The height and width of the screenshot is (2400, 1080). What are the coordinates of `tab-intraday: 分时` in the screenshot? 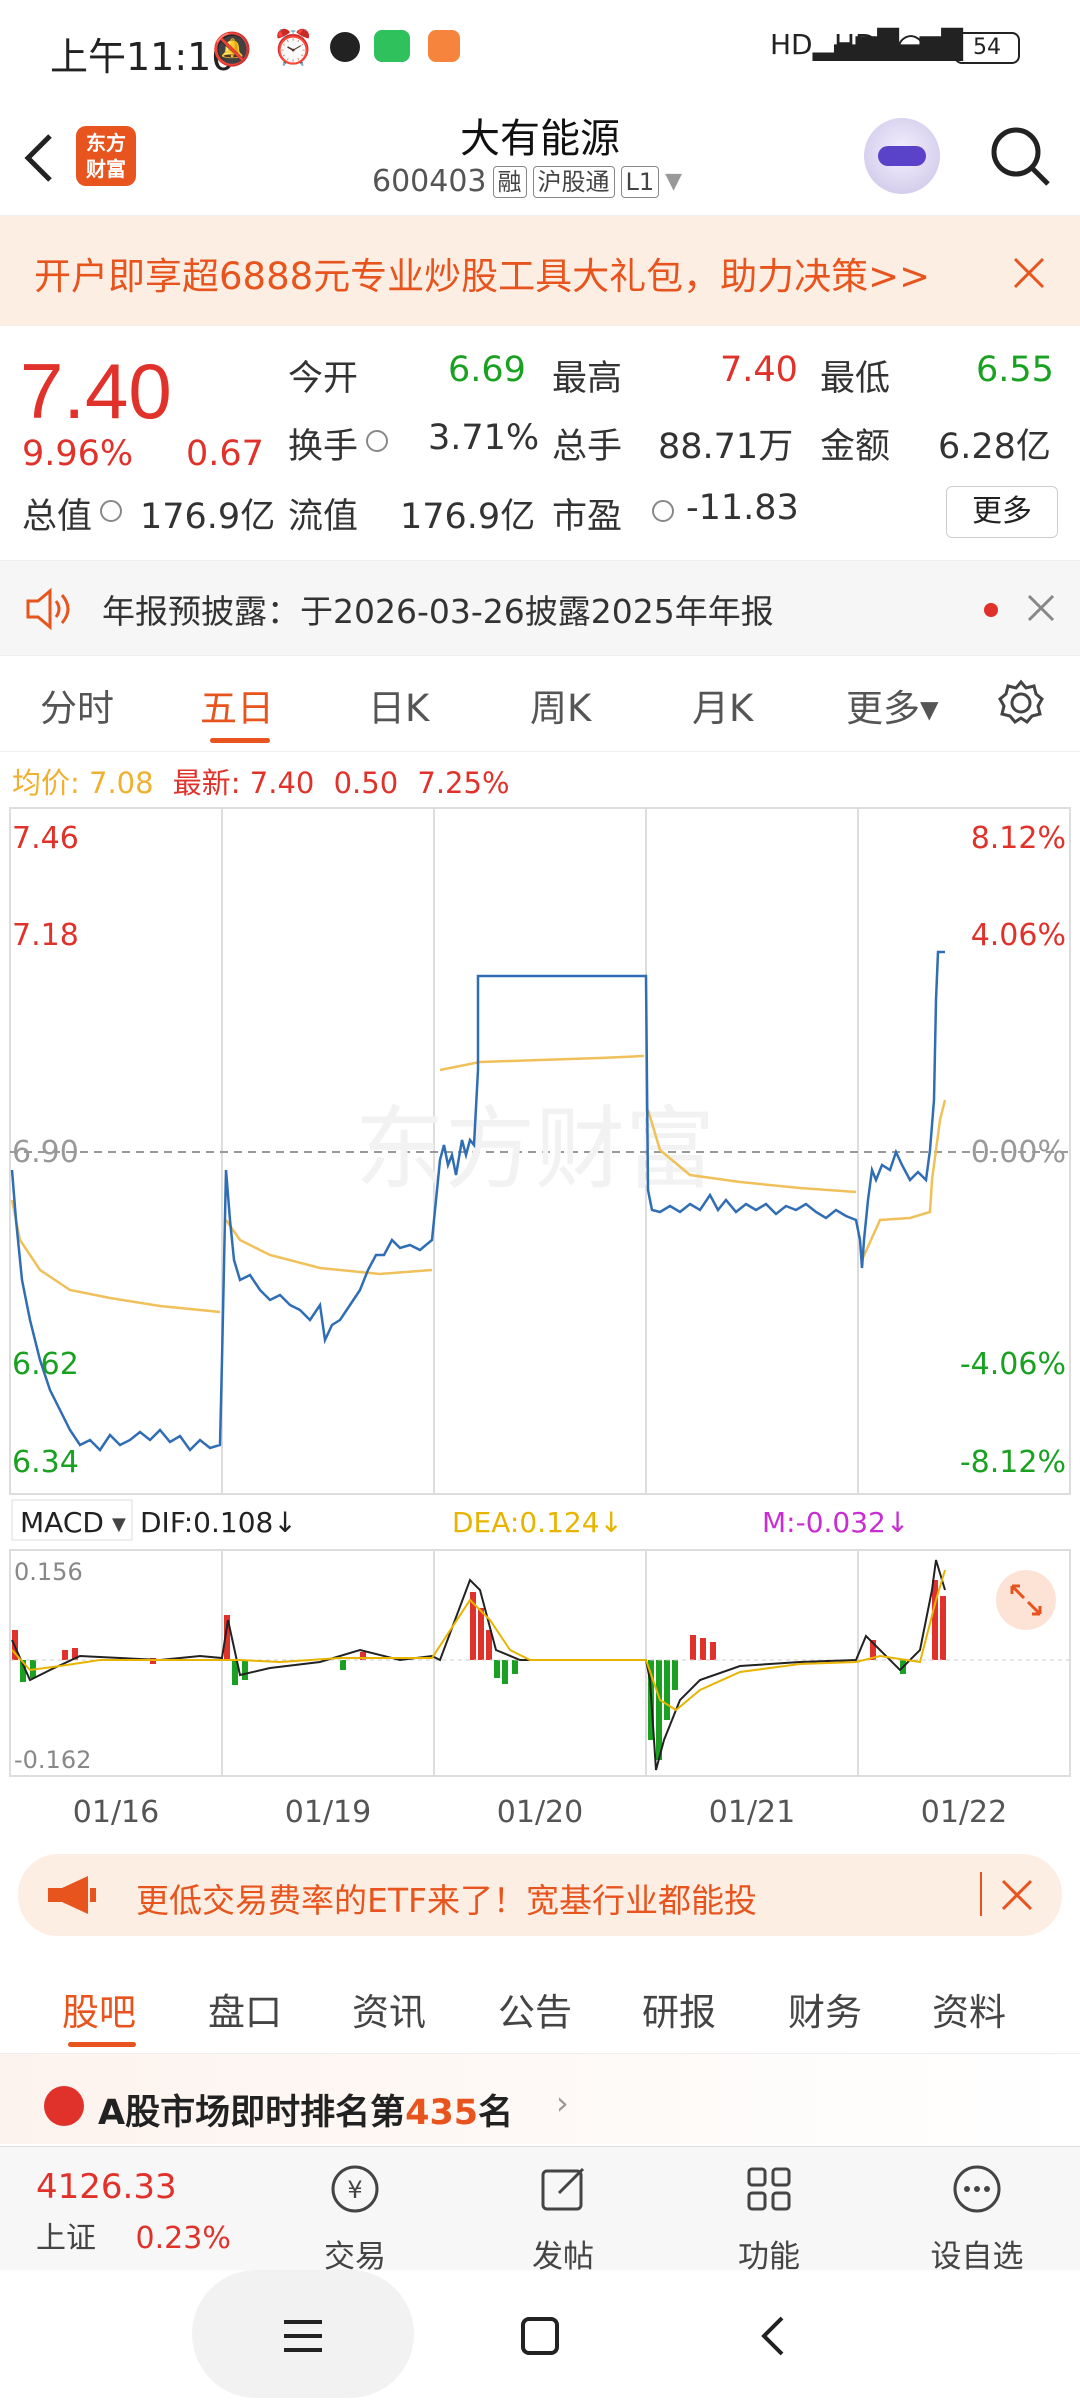 It's located at (77, 705).